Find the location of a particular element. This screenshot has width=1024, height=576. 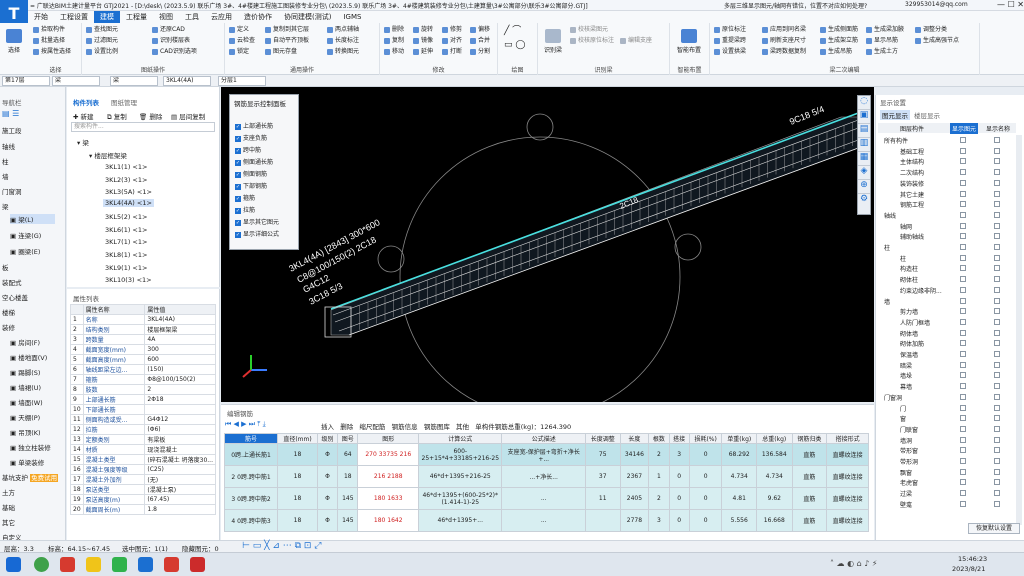

tab-component-list: 构件列表 is located at coordinates (86, 102).